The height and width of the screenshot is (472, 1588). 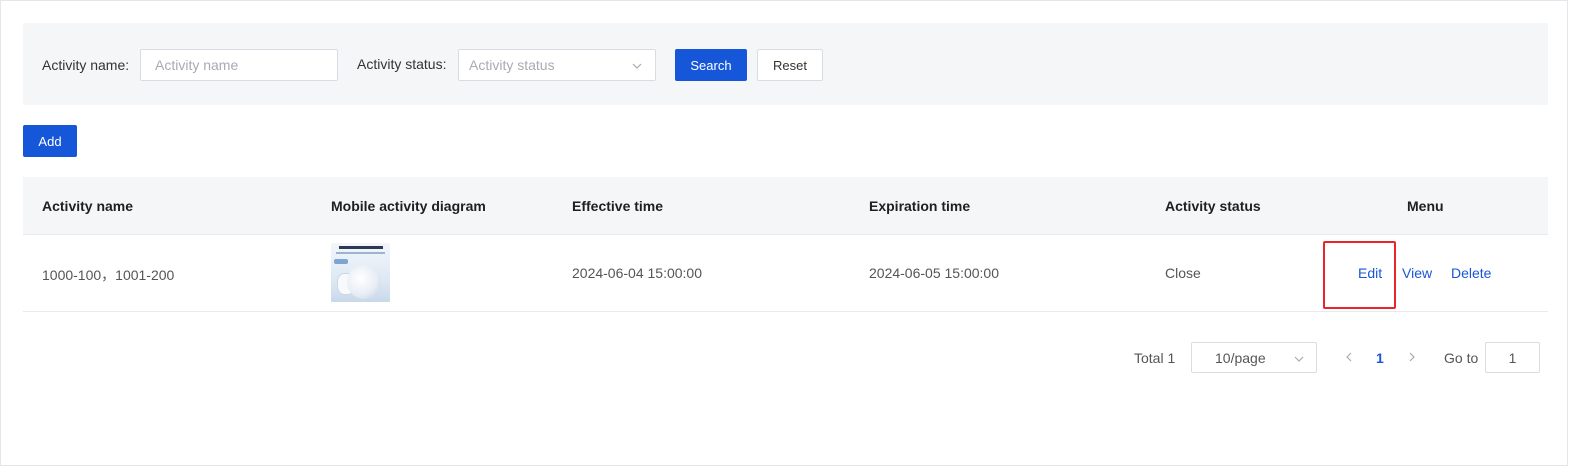 What do you see at coordinates (239, 65) in the screenshot?
I see `activity-name-input` at bounding box center [239, 65].